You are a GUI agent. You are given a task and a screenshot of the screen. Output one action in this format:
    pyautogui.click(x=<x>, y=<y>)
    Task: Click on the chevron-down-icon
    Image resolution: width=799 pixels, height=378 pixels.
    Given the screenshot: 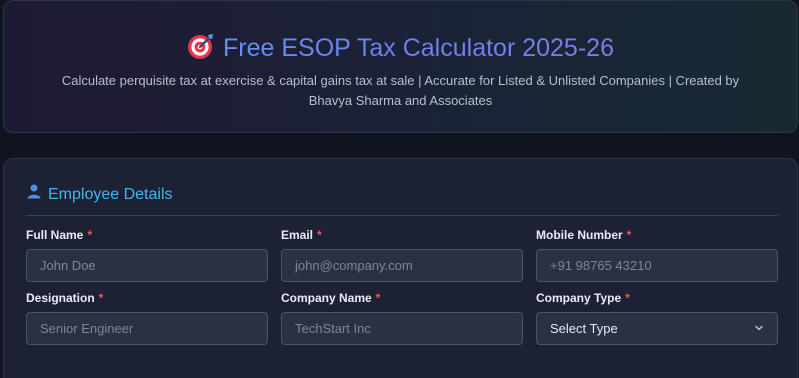 What is the action you would take?
    pyautogui.click(x=759, y=328)
    